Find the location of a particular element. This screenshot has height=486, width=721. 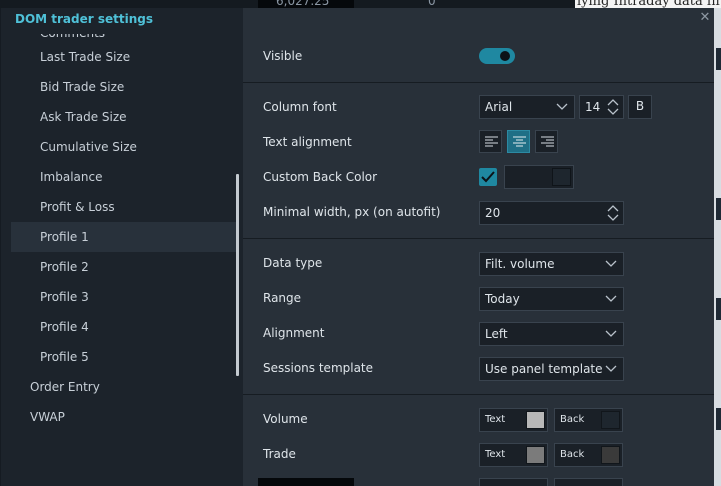

sidebar-item-label: VWAP is located at coordinates (47, 417).